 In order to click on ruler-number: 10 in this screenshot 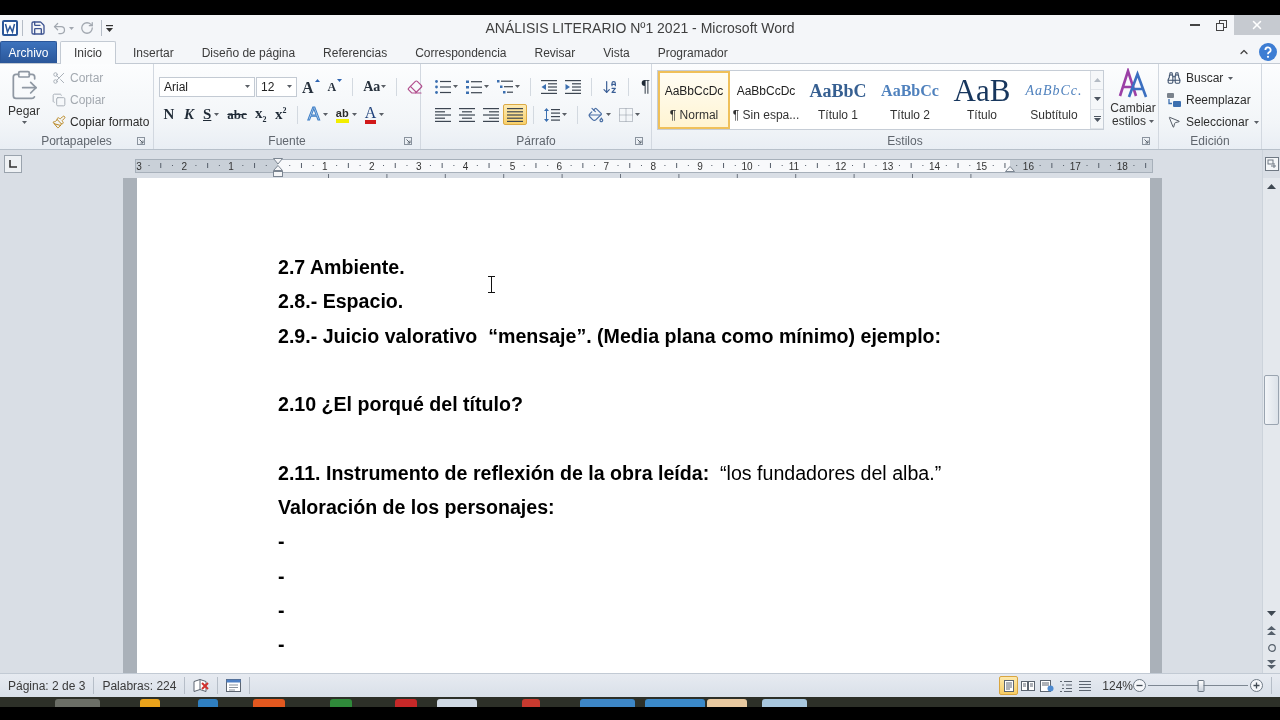, I will do `click(747, 166)`.